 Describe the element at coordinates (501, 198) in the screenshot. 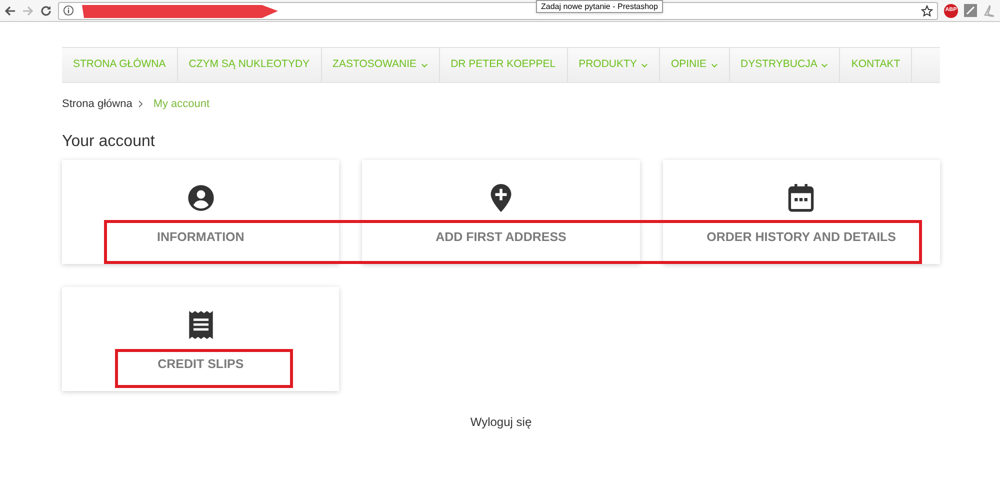

I see `map-pin-plus-icon` at that location.